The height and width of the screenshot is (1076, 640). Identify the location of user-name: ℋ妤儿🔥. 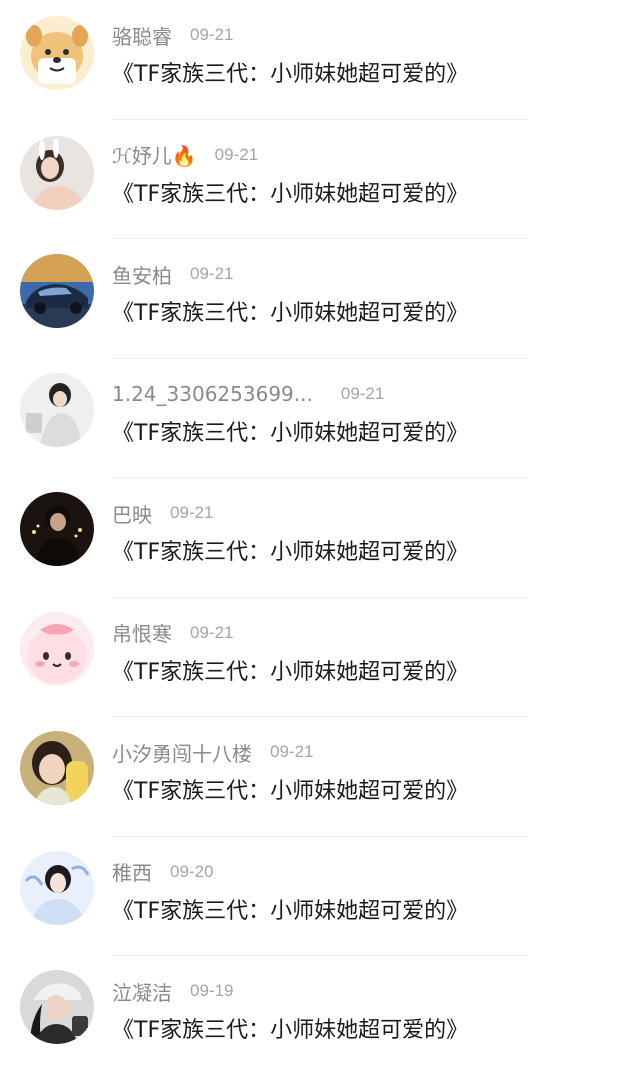
(154, 154).